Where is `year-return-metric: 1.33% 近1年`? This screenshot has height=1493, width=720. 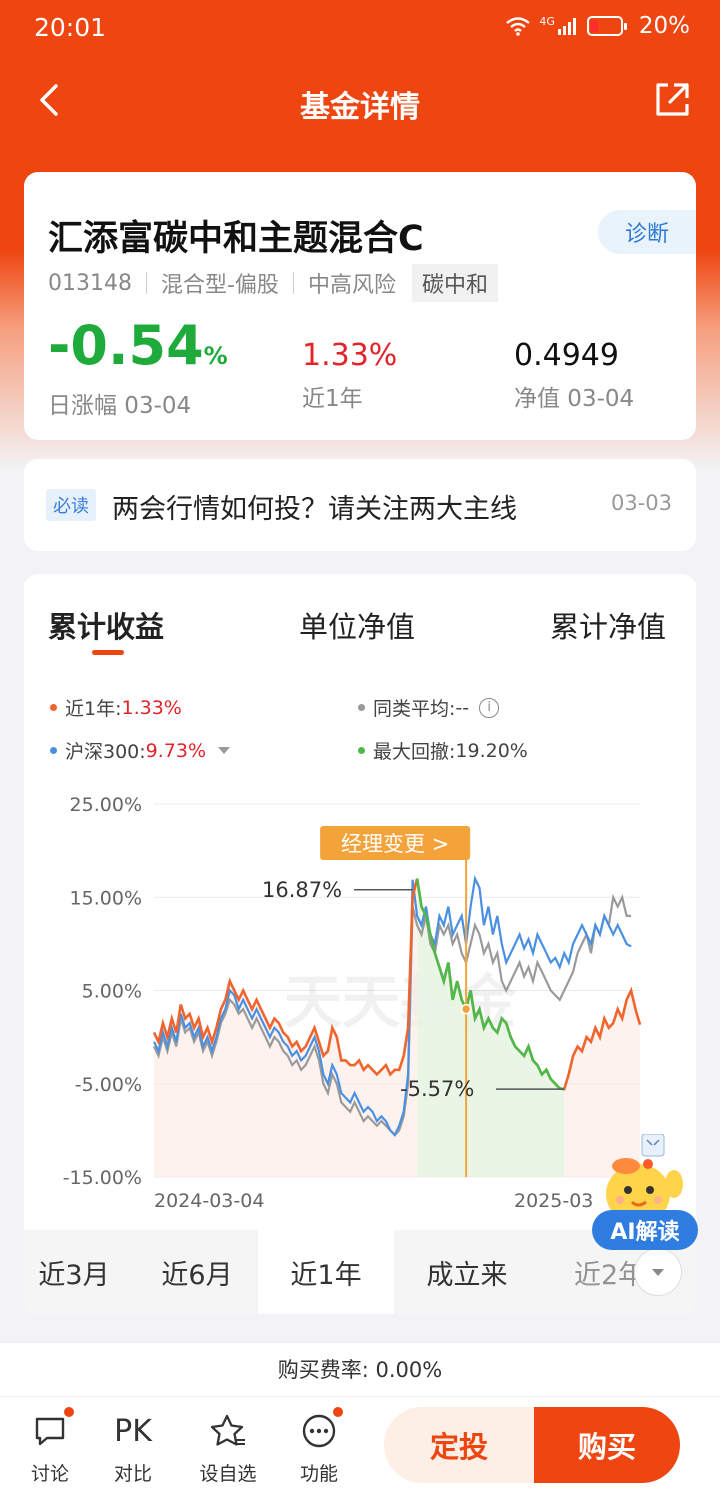 year-return-metric: 1.33% 近1年 is located at coordinates (349, 375).